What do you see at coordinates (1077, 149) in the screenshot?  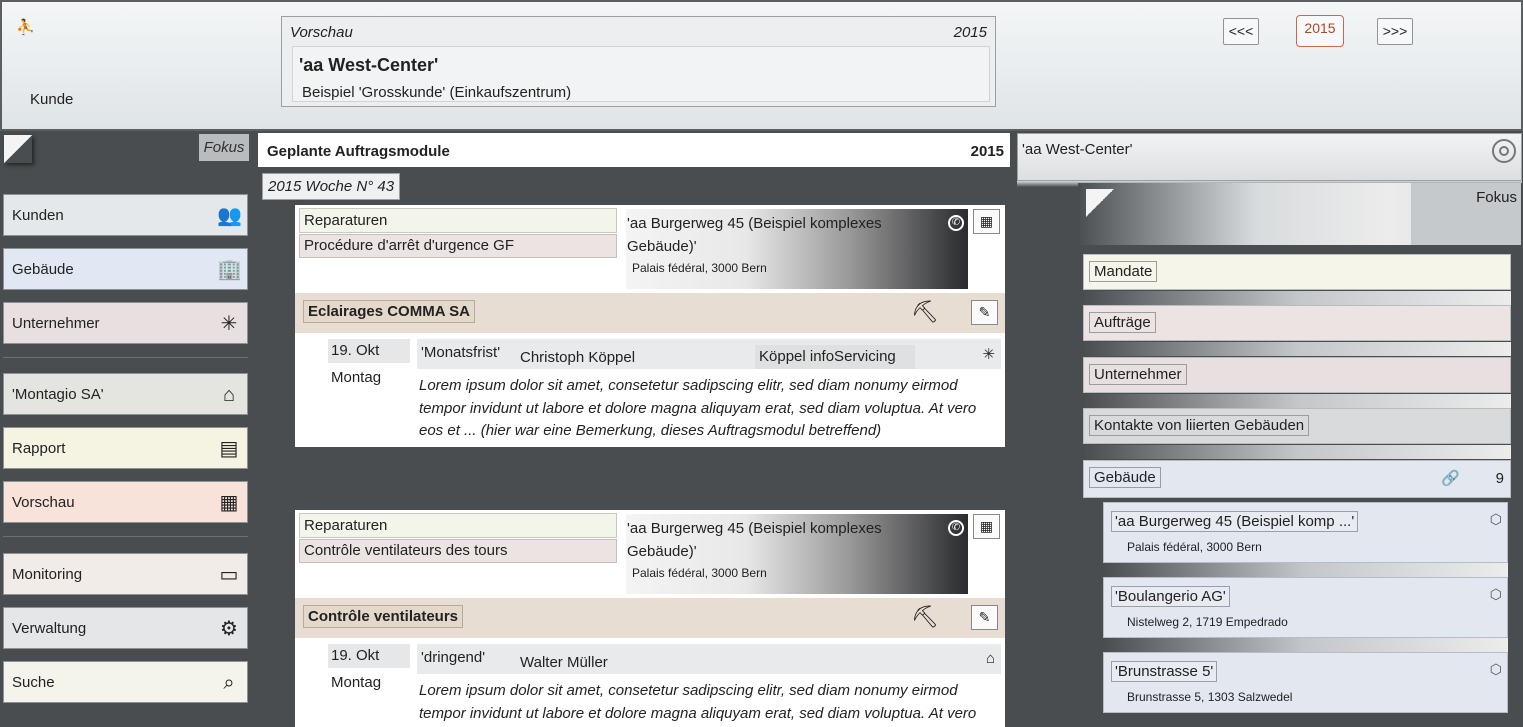 I see `customer-name: 'aa West-Center'` at bounding box center [1077, 149].